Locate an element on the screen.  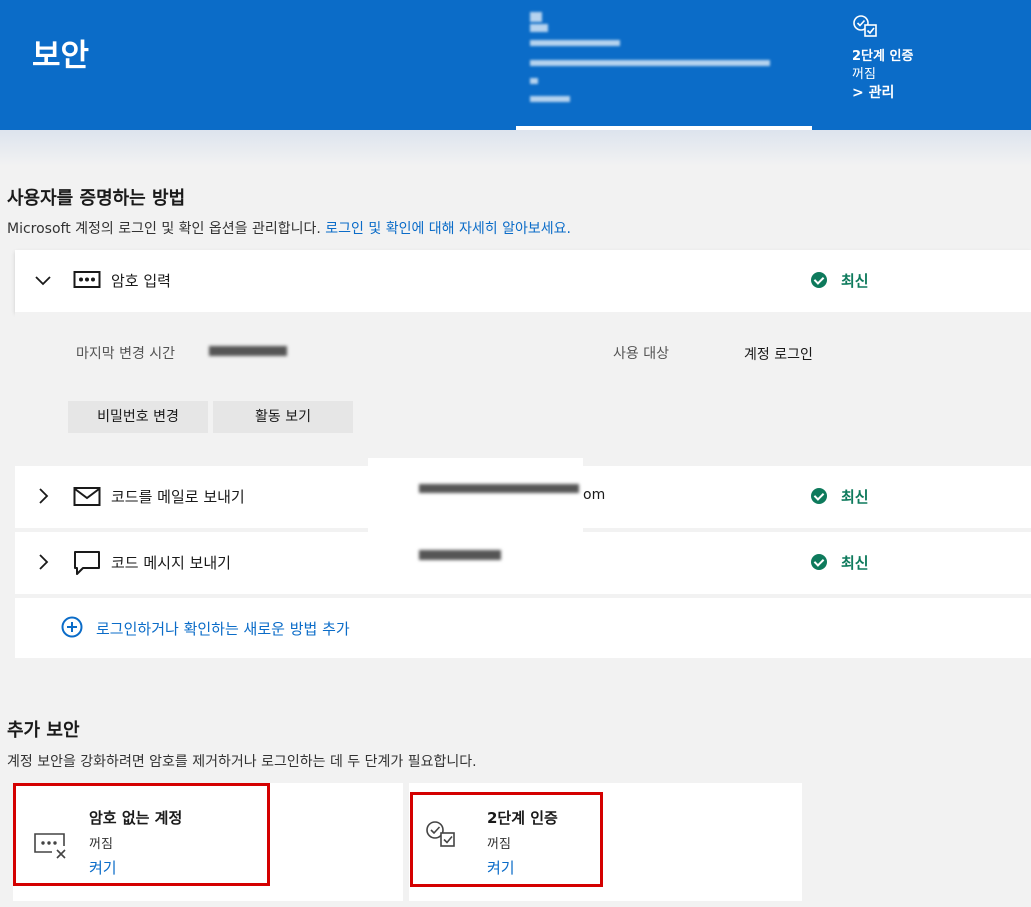
method-label-password: 암호 입력 is located at coordinates (141, 281).